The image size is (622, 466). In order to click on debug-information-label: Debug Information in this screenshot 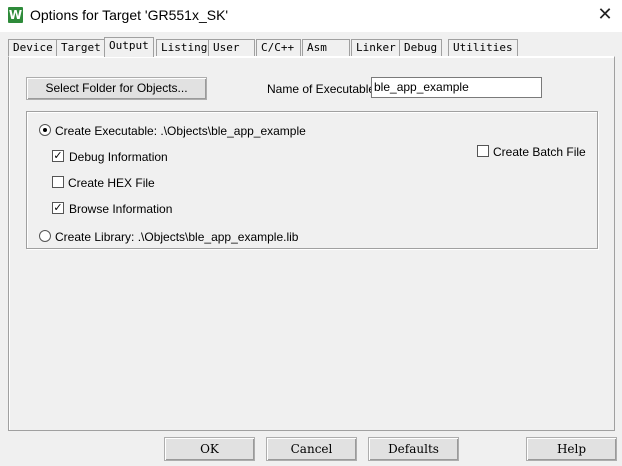, I will do `click(118, 157)`.